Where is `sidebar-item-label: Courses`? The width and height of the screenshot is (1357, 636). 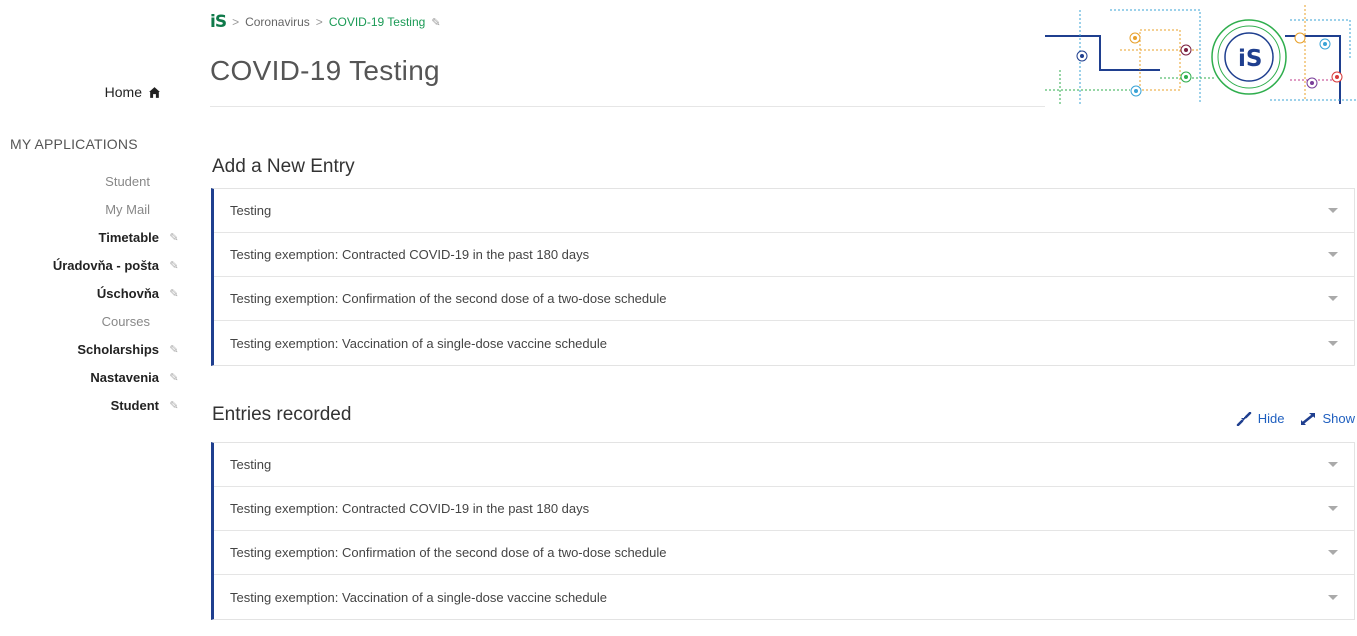
sidebar-item-label: Courses is located at coordinates (125, 321).